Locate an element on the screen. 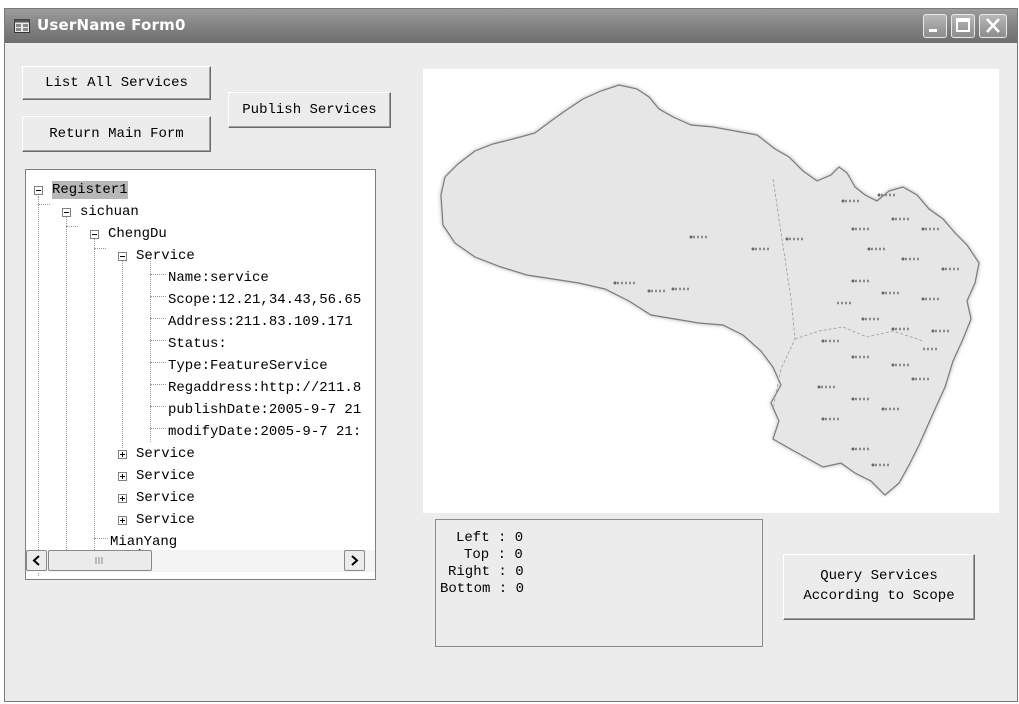 This screenshot has height=704, width=1019. query-services-button: Query Services According to Scope is located at coordinates (879, 587).